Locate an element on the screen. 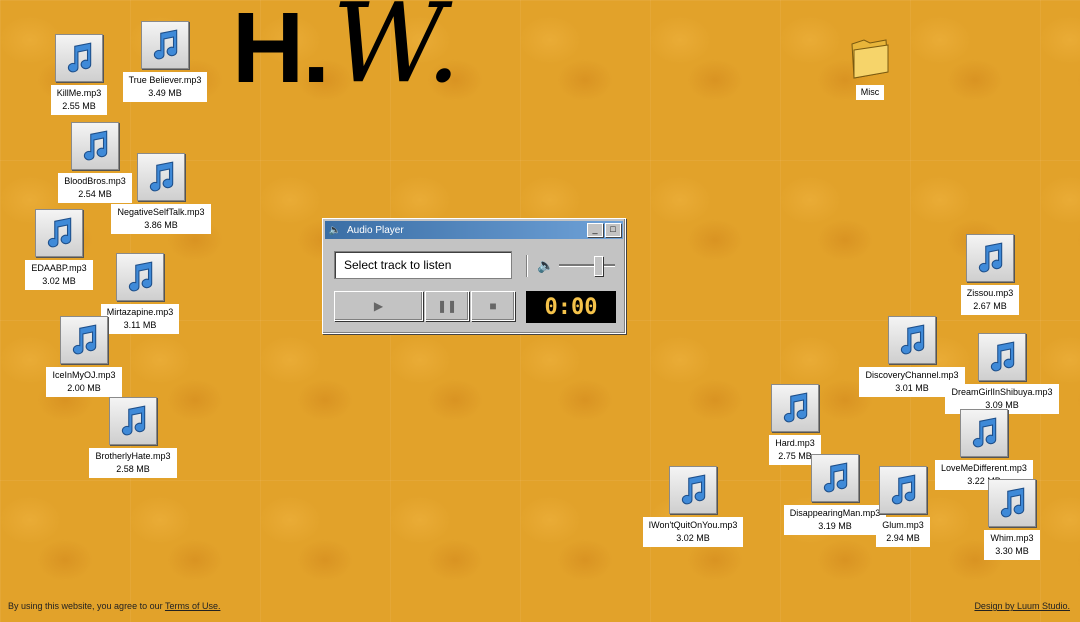 Image resolution: width=1080 pixels, height=622 pixels. file-icon-dreamgirlinshibuya: DreamGirlInShibuya.mp3 3.09 MB is located at coordinates (1002, 373).